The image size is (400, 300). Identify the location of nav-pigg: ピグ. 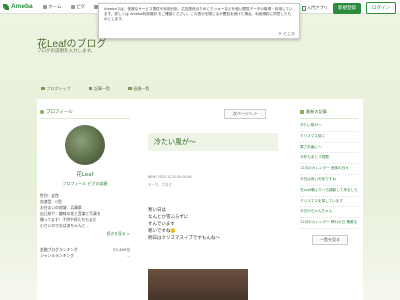
(78, 7).